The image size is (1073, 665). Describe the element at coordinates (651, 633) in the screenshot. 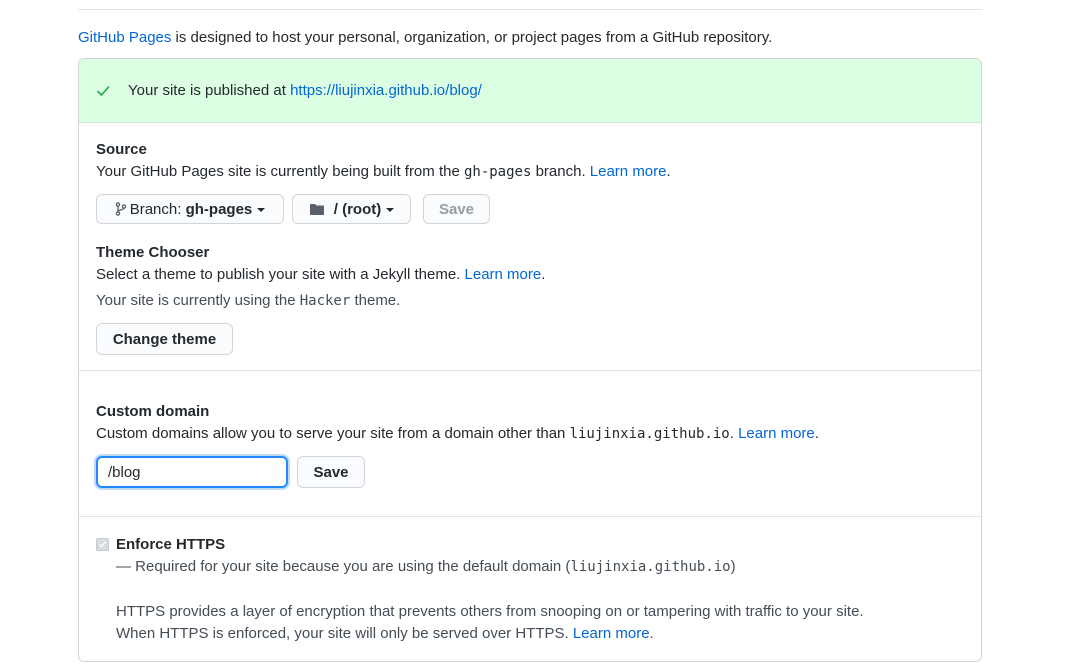

I see `https-period: .` at that location.